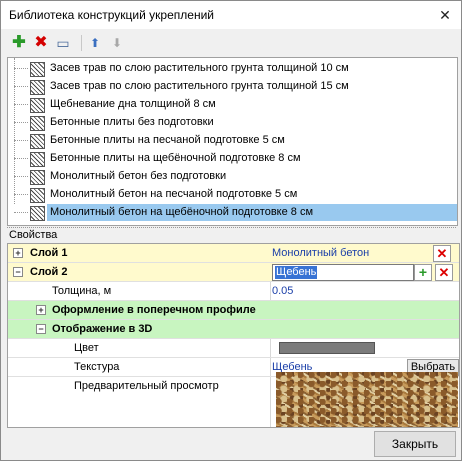  I want to click on delete-layer1-icon: ✕, so click(442, 253).